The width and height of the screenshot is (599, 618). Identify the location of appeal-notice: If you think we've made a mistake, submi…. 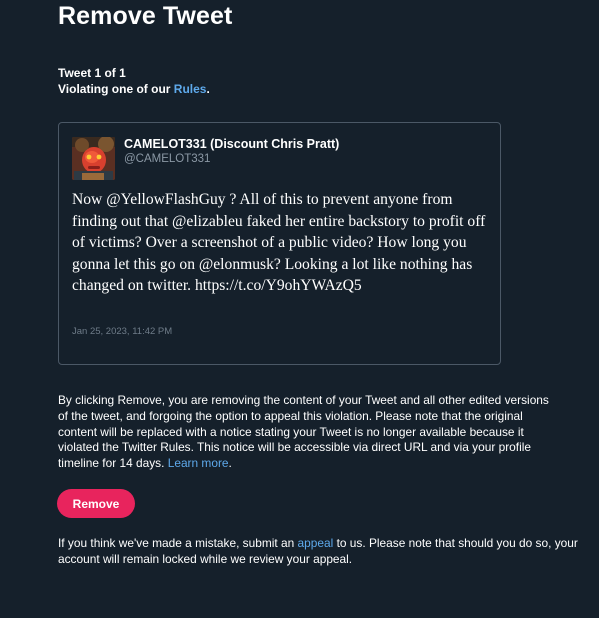
(318, 552).